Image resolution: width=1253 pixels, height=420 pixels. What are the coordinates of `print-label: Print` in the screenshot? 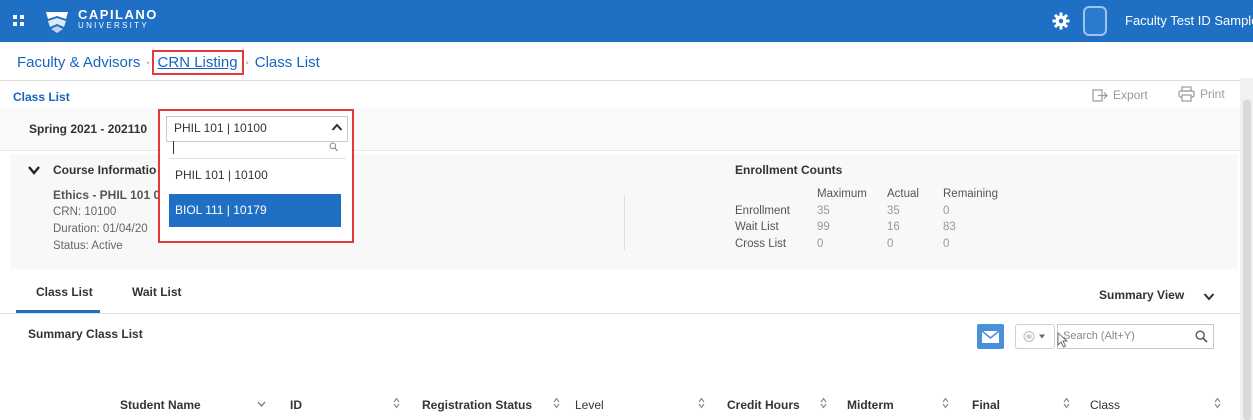 It's located at (1212, 94).